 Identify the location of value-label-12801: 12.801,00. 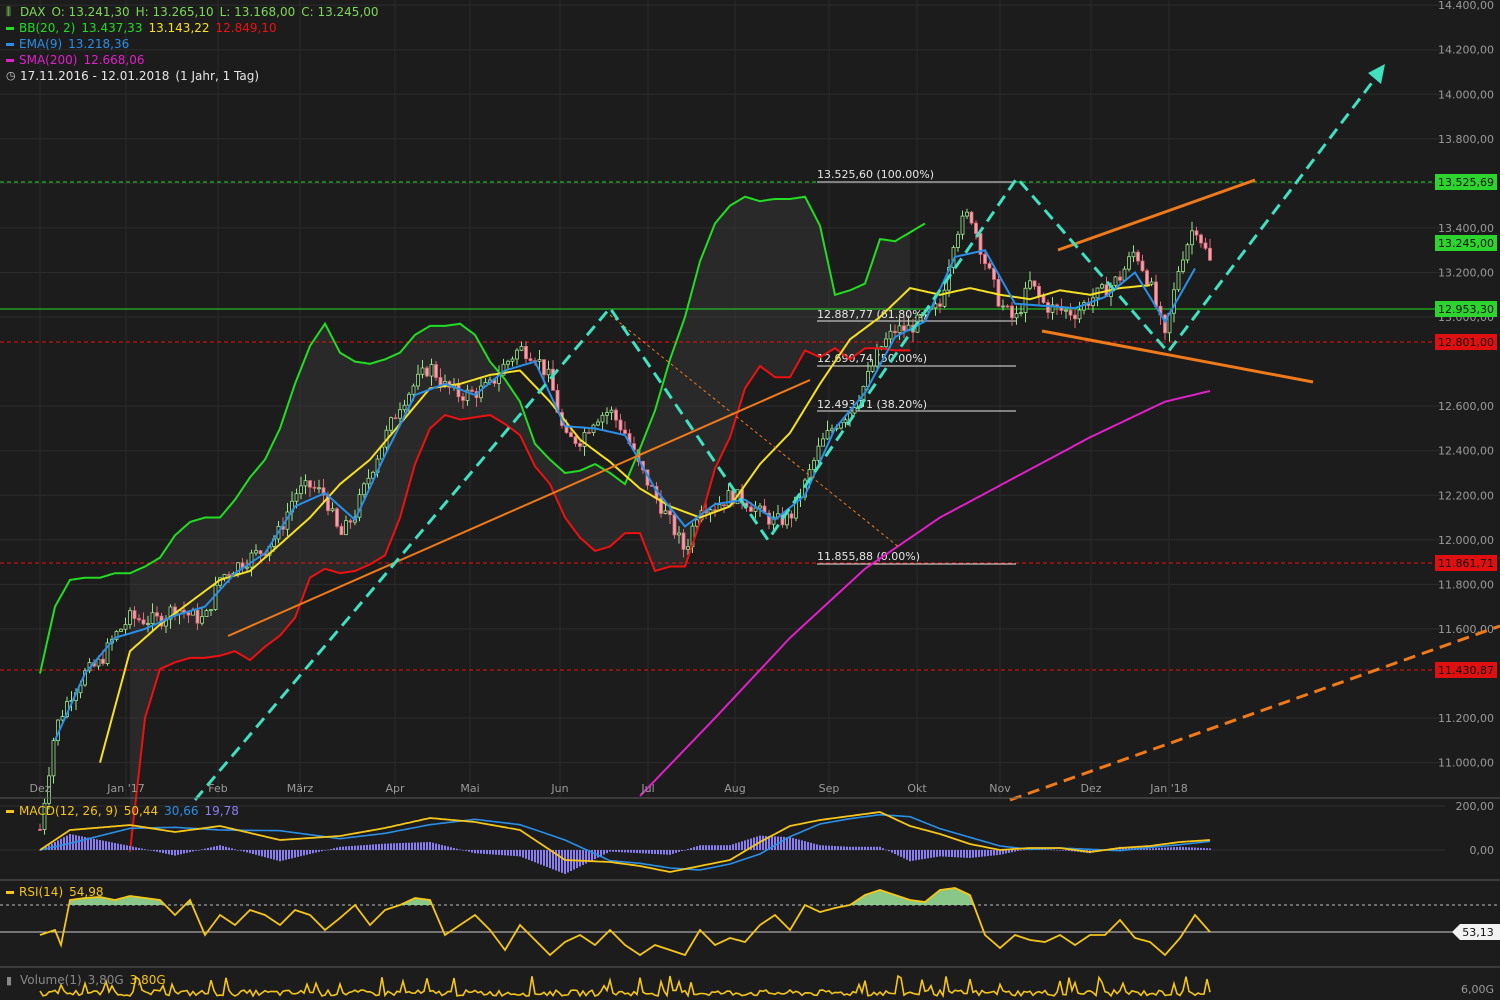
(1466, 342).